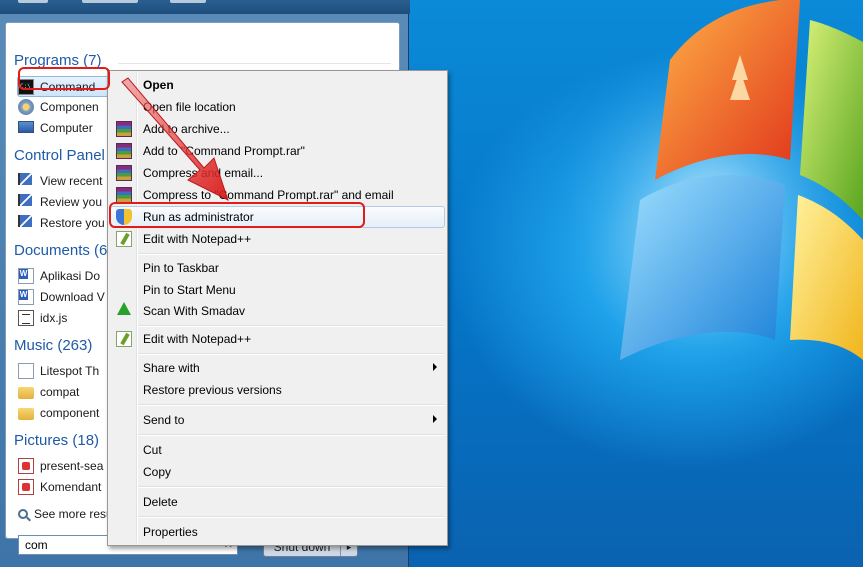 This screenshot has width=863, height=567. What do you see at coordinates (277, 420) in the screenshot?
I see `menu-item-send-to: Send to` at bounding box center [277, 420].